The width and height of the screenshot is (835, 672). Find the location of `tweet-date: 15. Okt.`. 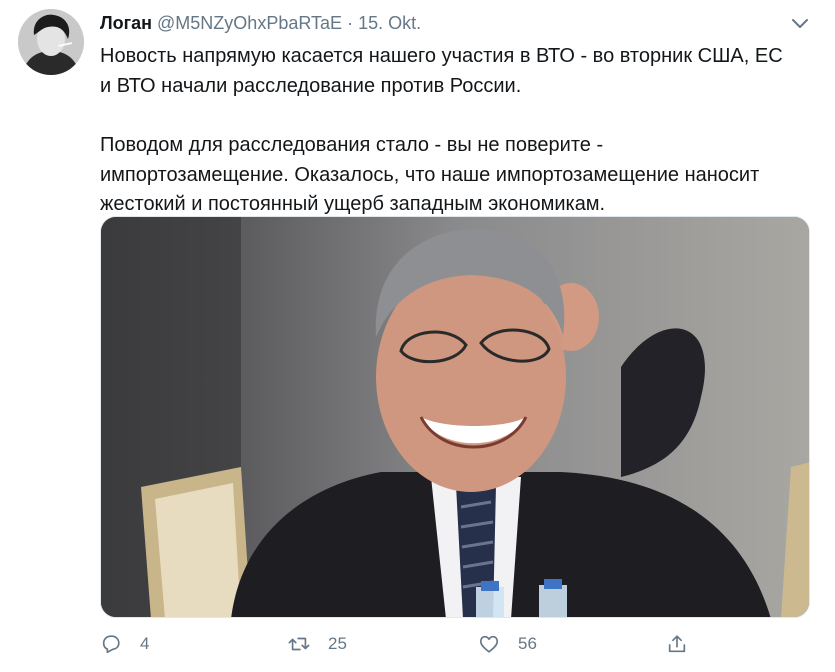

tweet-date: 15. Okt. is located at coordinates (389, 23).